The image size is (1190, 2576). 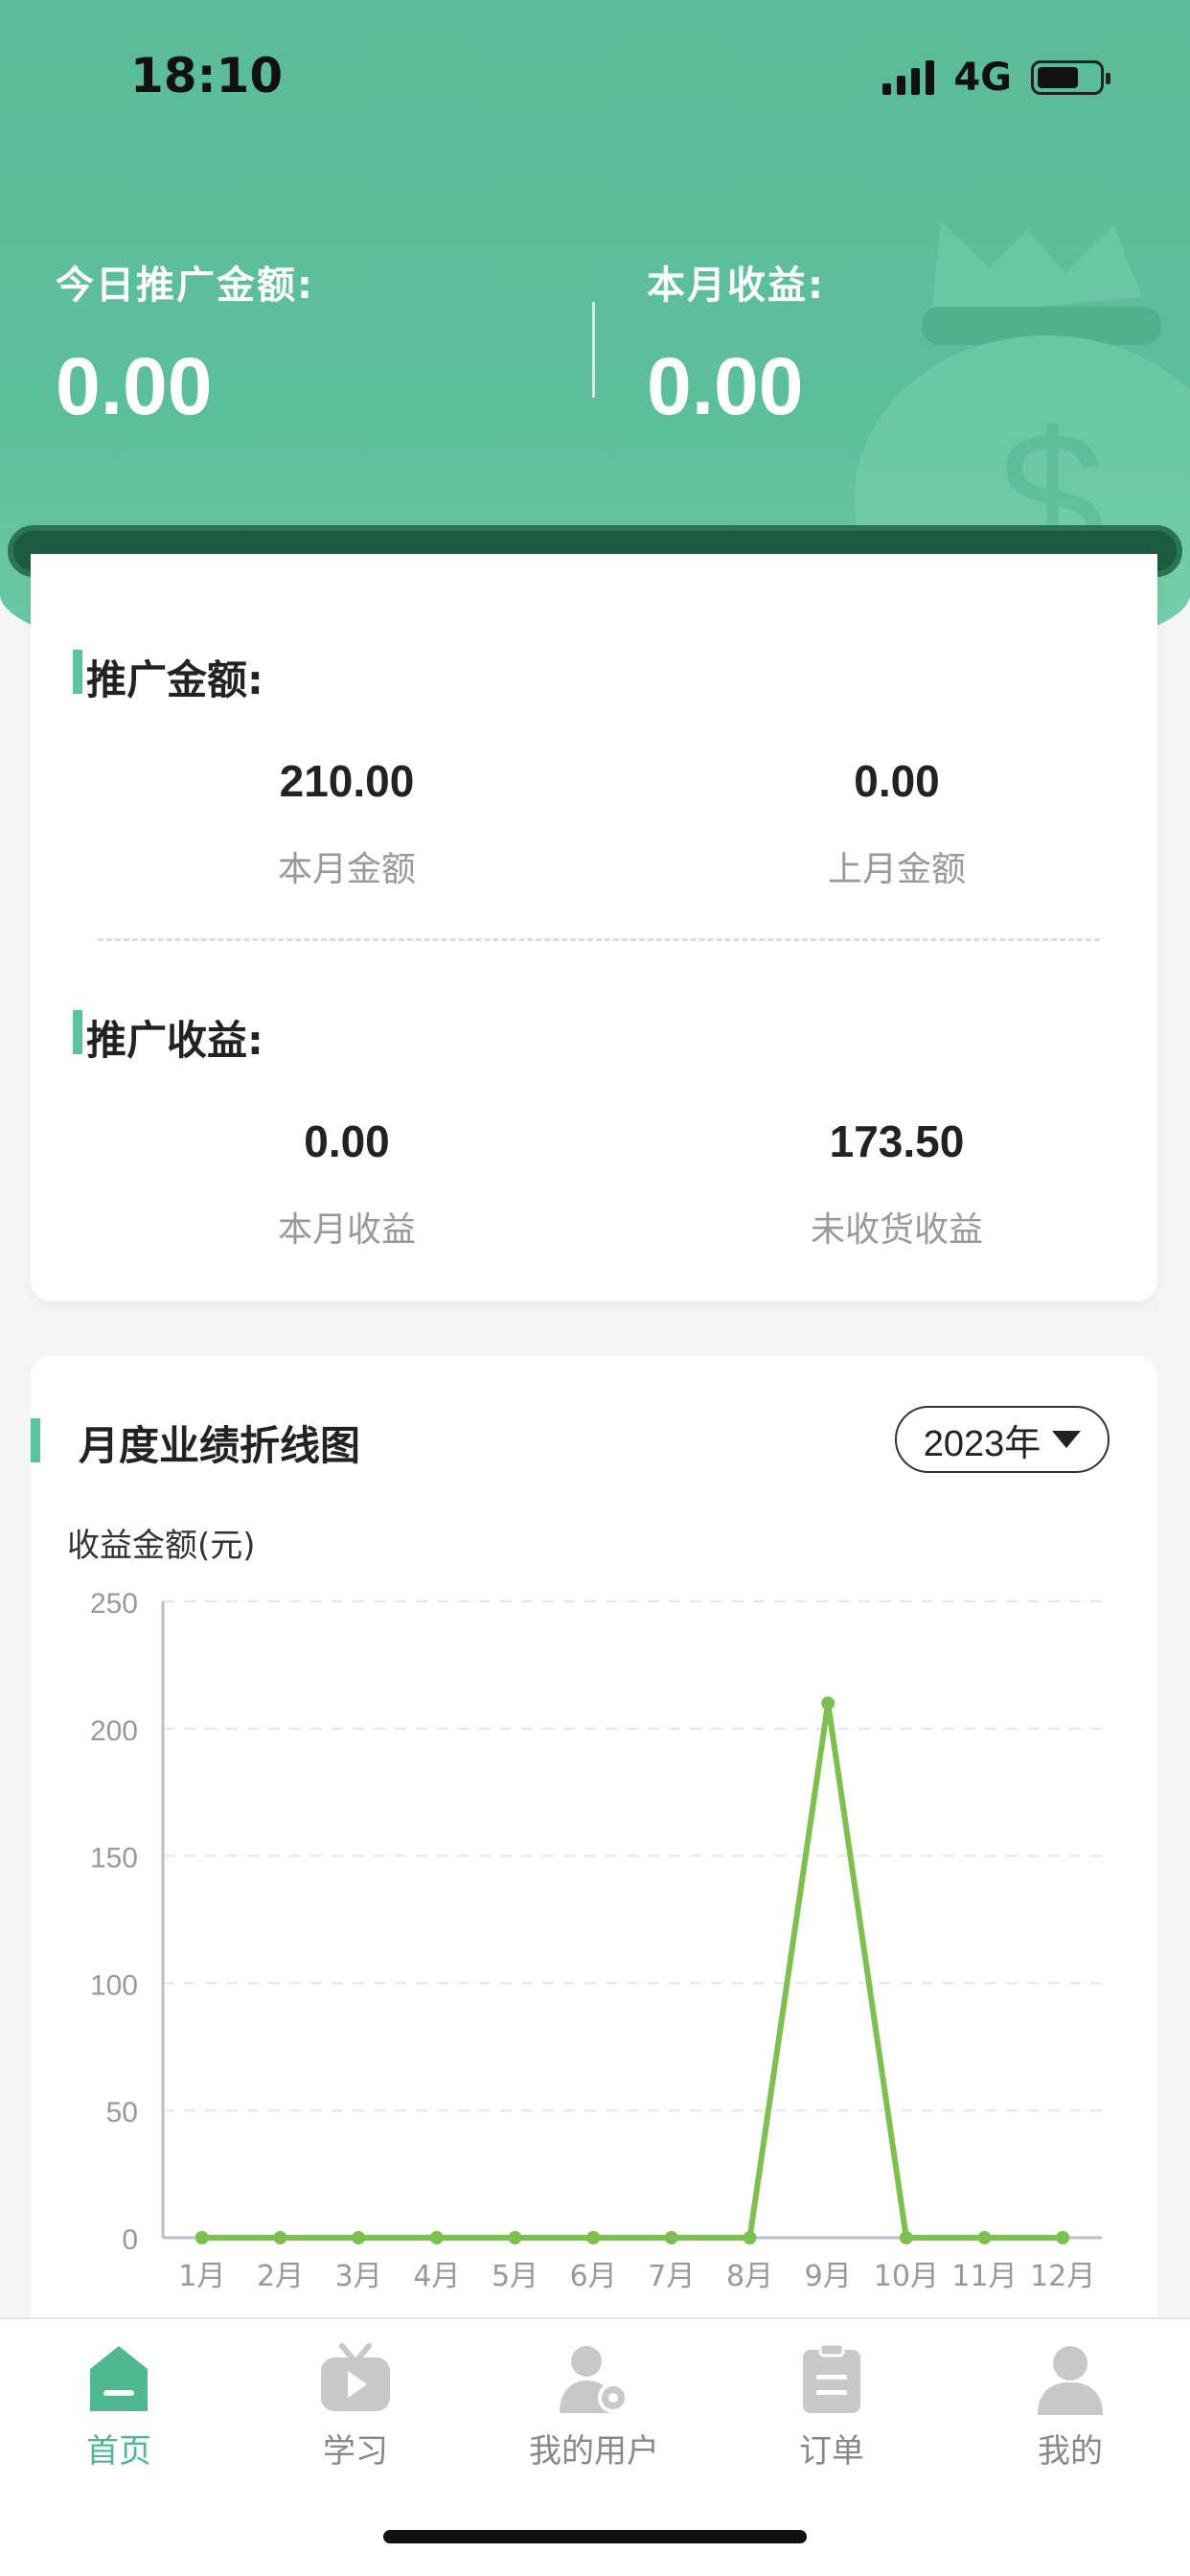 I want to click on x-tick-label: 1月, so click(x=202, y=2276).